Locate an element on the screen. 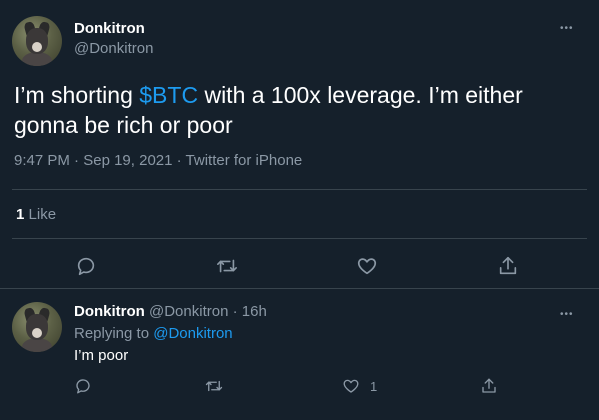  reply-header: Donkitron @Donkitron · 16h is located at coordinates (170, 311).